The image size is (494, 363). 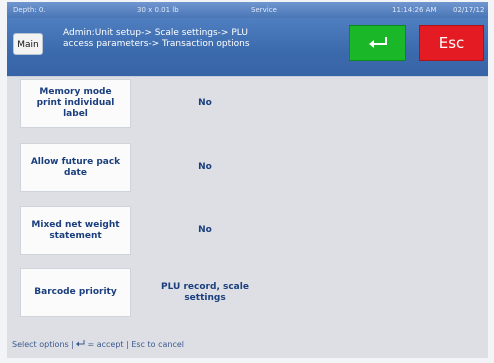 What do you see at coordinates (75, 167) in the screenshot?
I see `allow-future-pack-date-button: Allow future pack date` at bounding box center [75, 167].